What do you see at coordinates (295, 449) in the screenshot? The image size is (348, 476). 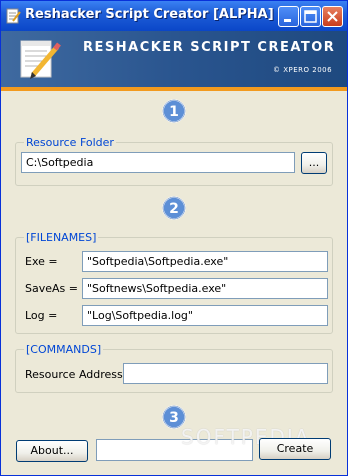 I see `create-button: Create` at bounding box center [295, 449].